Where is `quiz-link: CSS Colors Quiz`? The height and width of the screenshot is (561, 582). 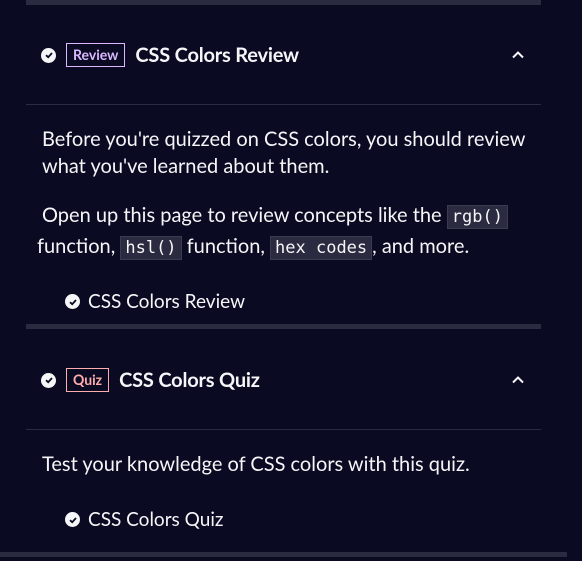
quiz-link: CSS Colors Quiz is located at coordinates (144, 519).